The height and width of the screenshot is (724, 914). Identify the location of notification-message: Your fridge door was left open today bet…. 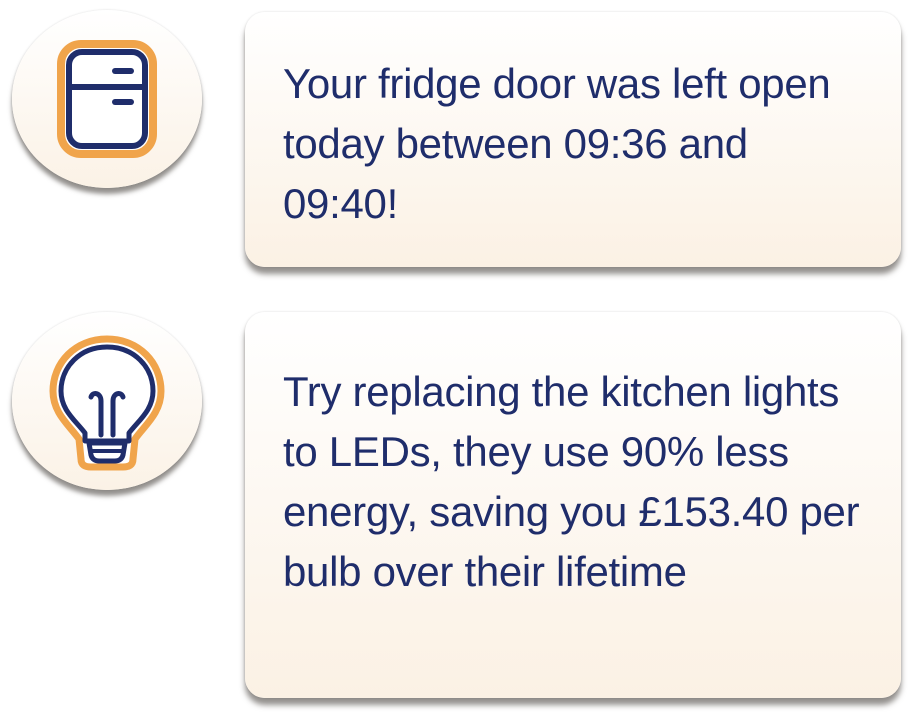
(557, 143).